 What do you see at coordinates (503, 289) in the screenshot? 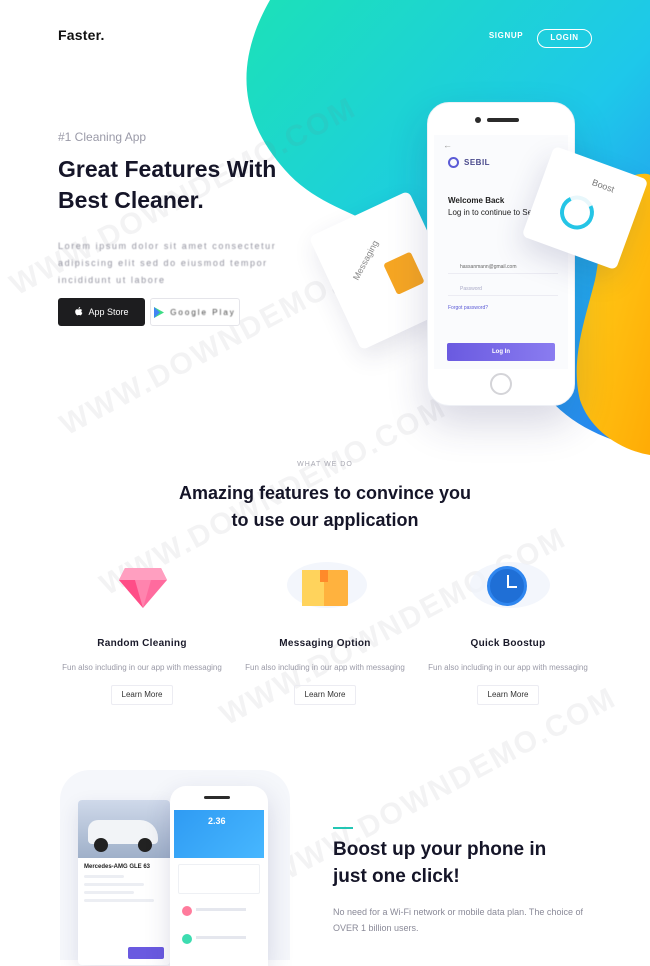
I see `password-field: Password` at bounding box center [503, 289].